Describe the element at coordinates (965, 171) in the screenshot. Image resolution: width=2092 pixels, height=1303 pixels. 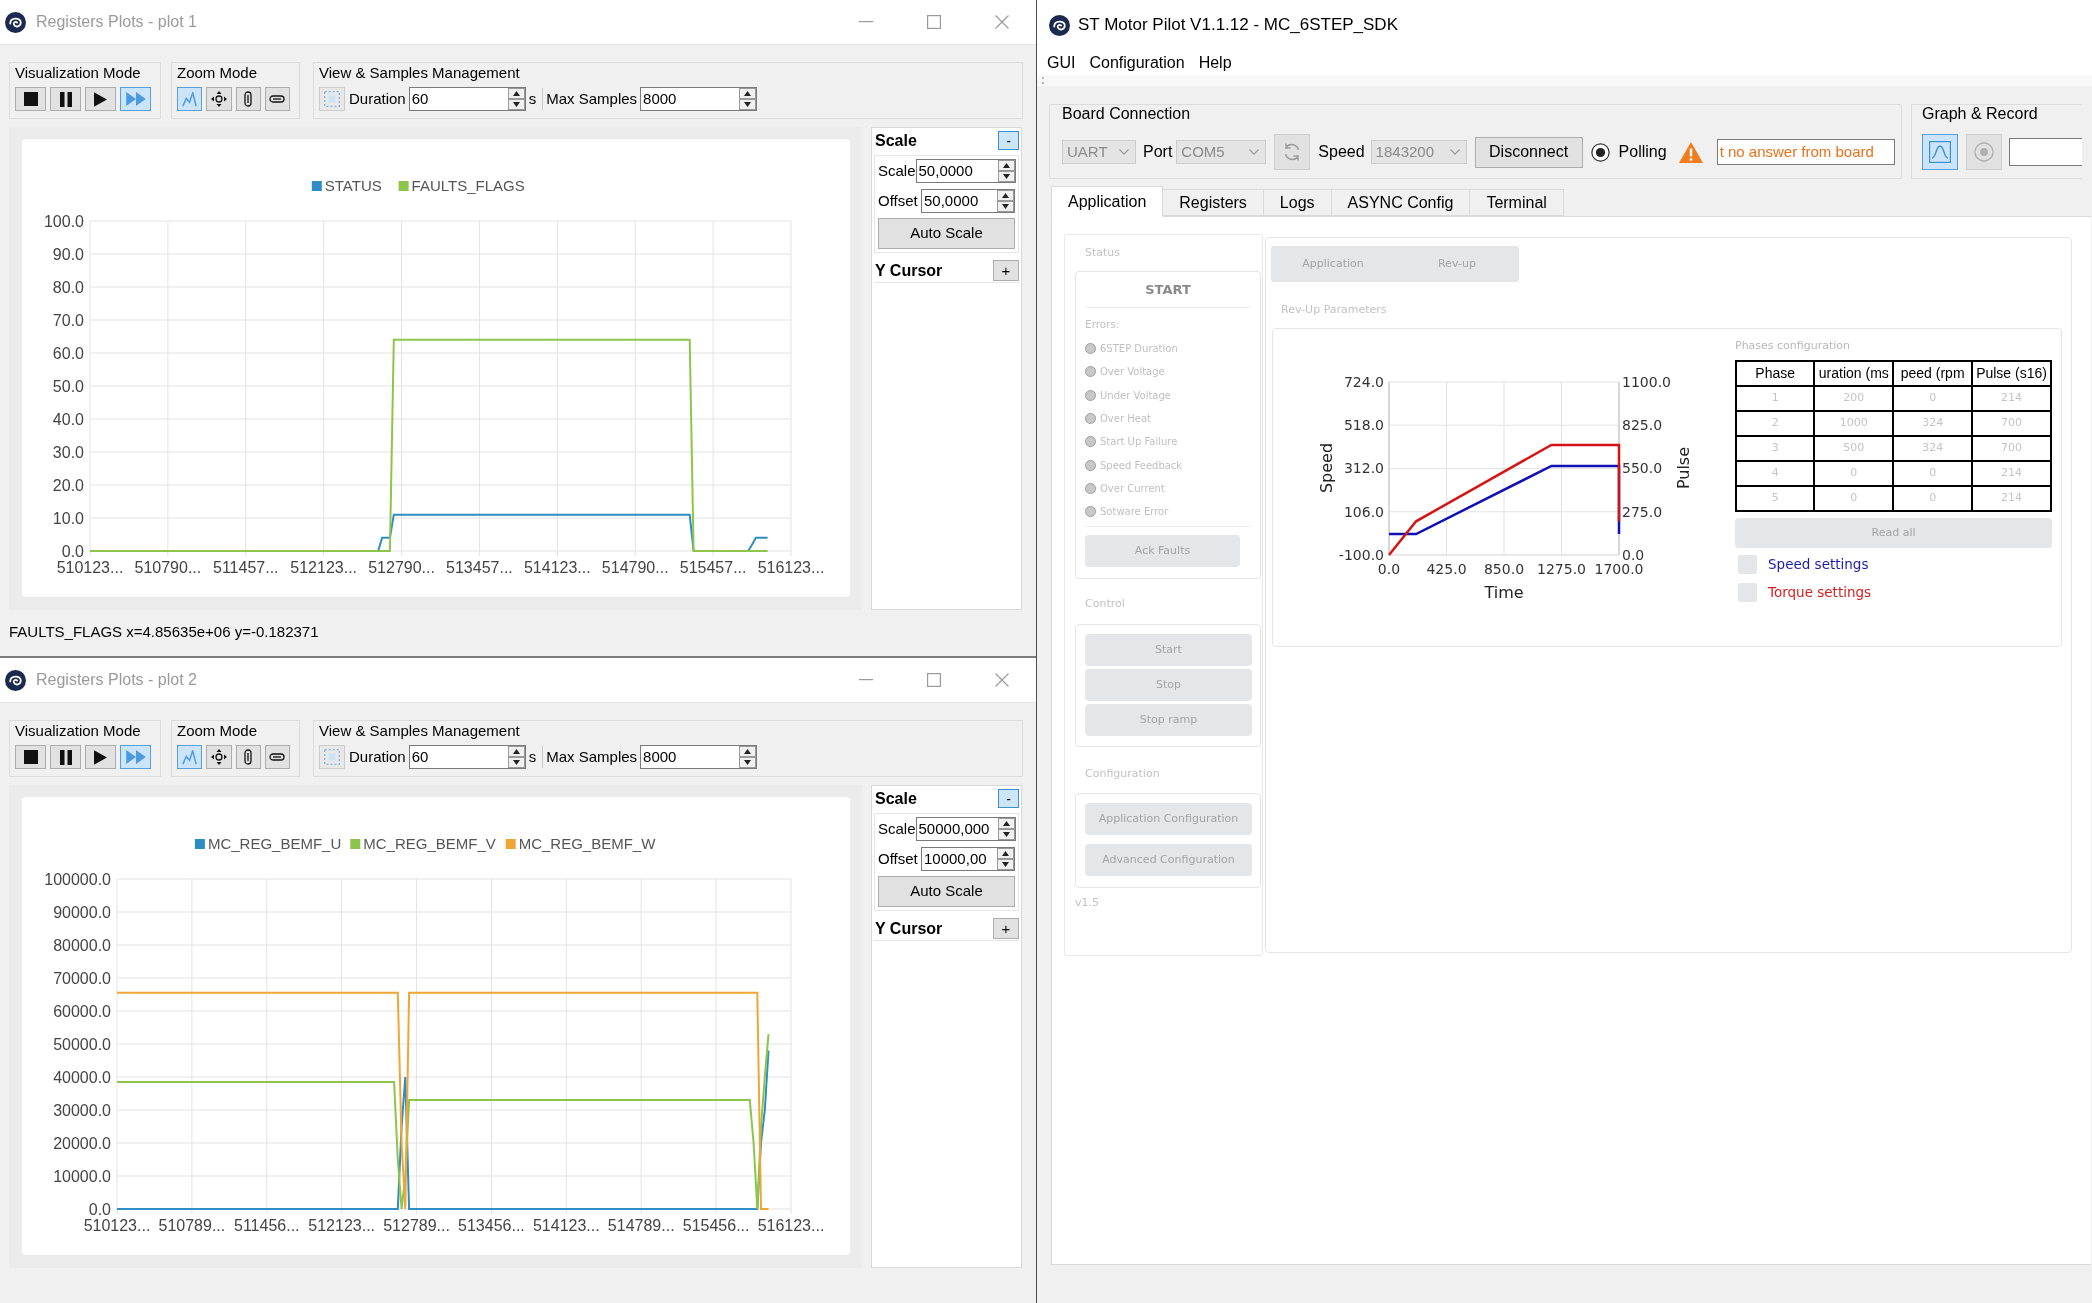
I see `scale-field: 50,0000` at that location.